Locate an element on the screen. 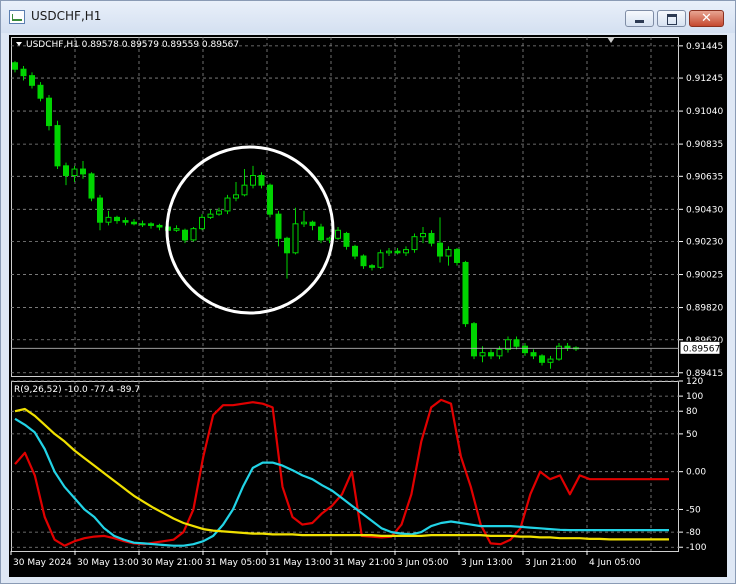 This screenshot has height=584, width=736. indicator-tick-label: -100 is located at coordinates (696, 548).